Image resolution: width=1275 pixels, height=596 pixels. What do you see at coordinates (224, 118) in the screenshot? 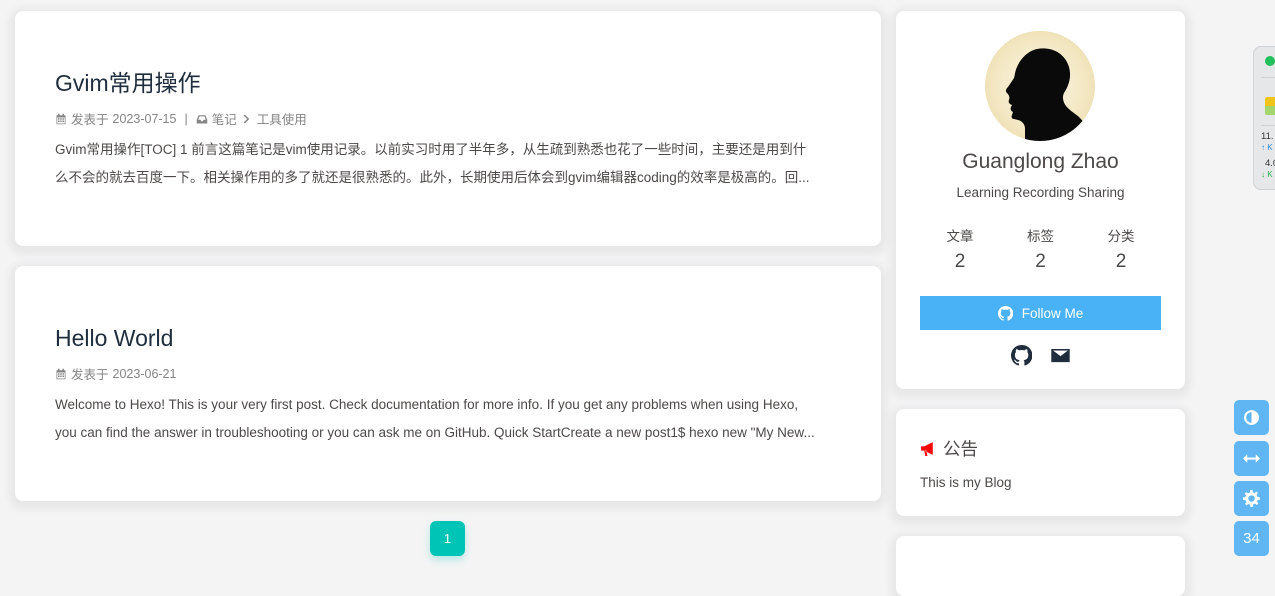
I see `post-category-link: 笔记` at bounding box center [224, 118].